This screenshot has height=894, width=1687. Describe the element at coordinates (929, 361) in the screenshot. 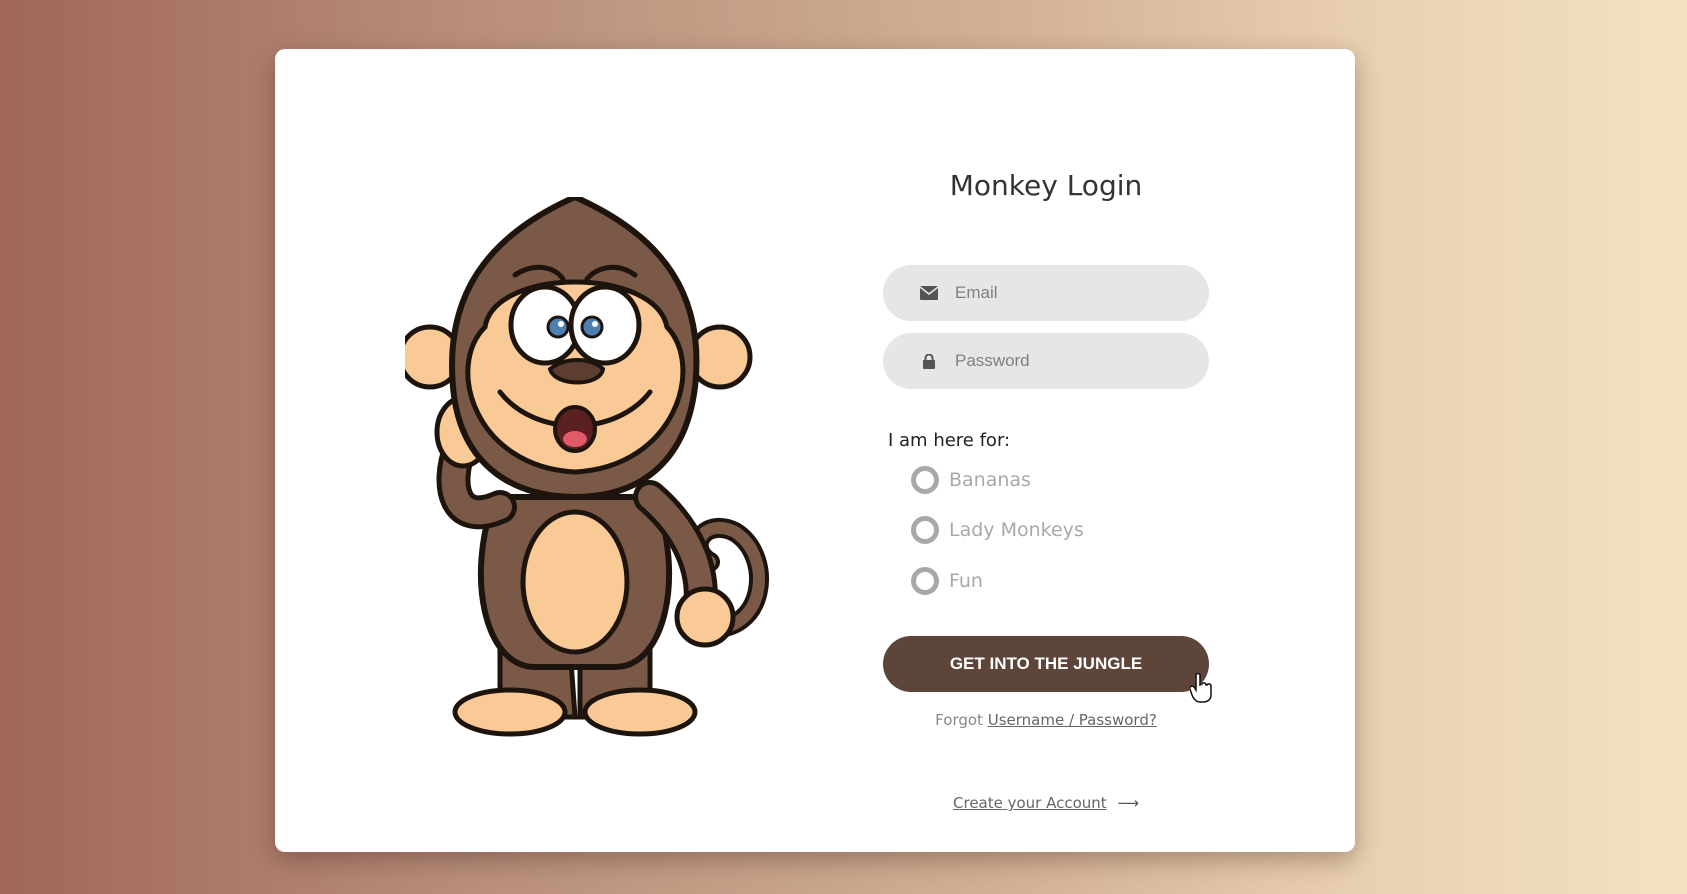

I see `lock-icon` at that location.